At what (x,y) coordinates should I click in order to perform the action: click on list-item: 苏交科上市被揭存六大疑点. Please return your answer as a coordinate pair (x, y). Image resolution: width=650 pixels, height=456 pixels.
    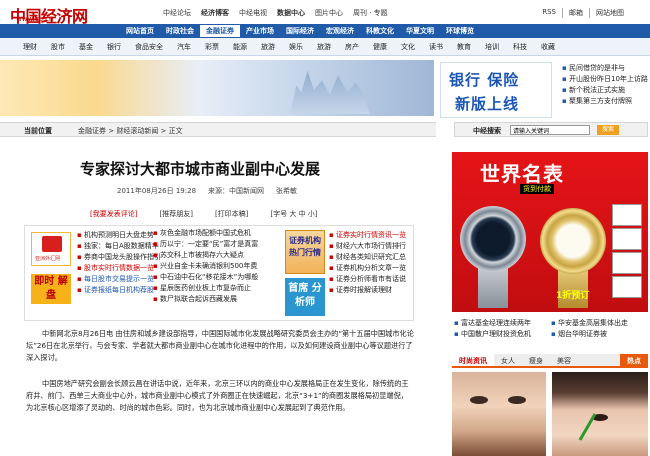
    Looking at the image, I should click on (205, 255).